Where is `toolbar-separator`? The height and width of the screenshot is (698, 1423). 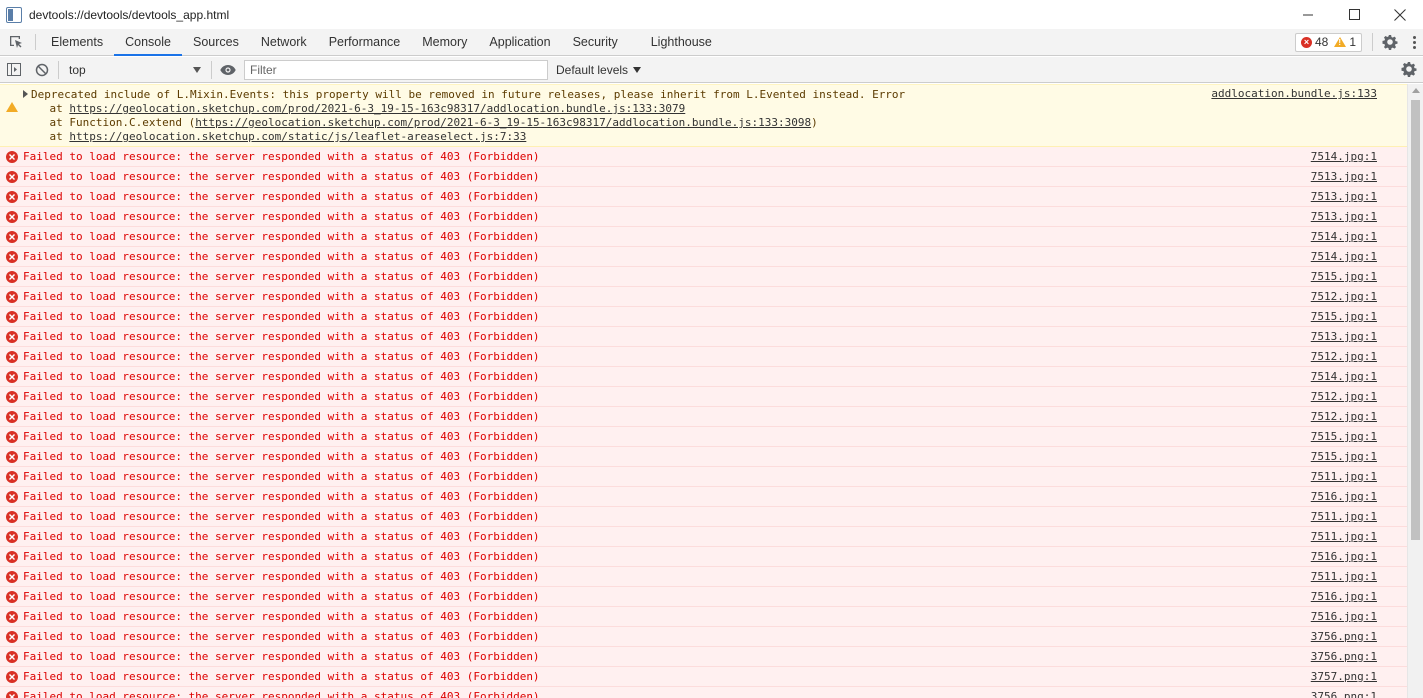 toolbar-separator is located at coordinates (211, 69).